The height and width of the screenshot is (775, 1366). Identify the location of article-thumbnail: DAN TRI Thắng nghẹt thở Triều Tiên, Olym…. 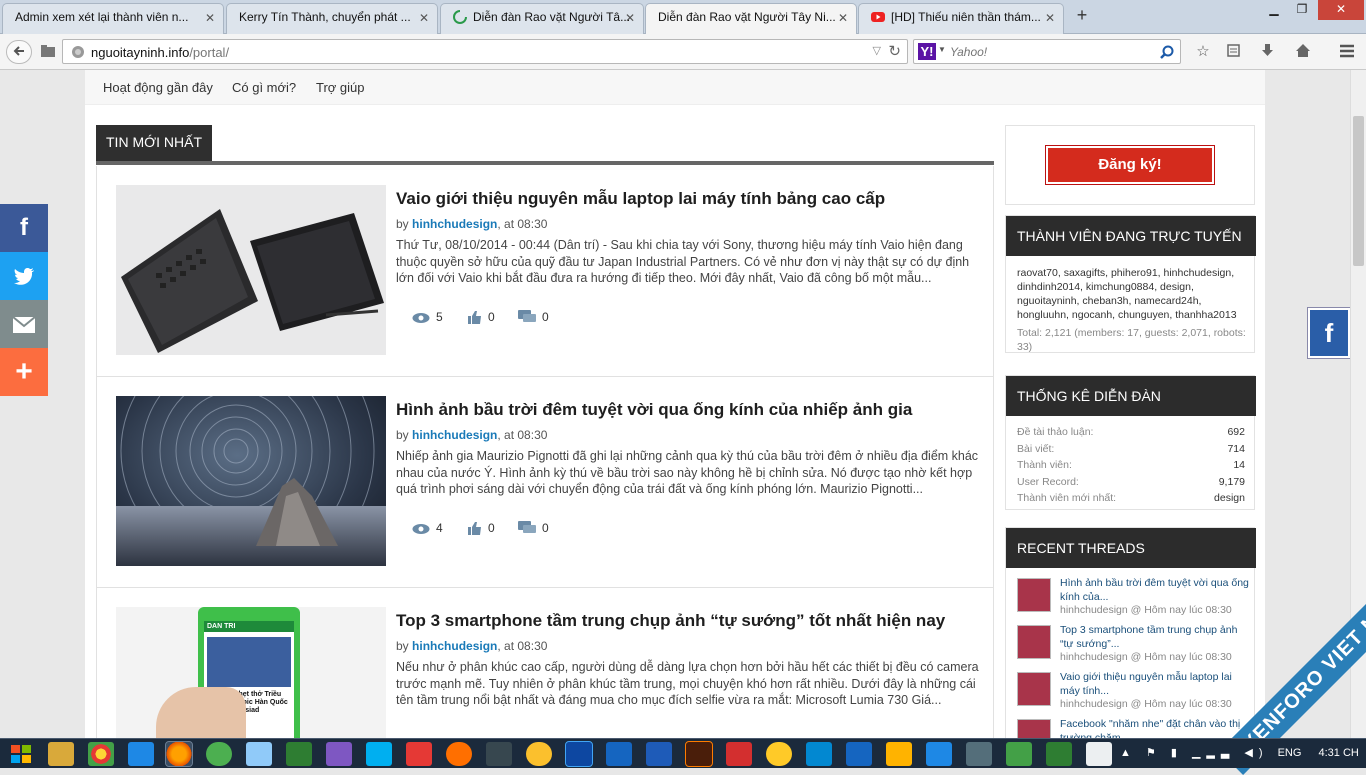
(251, 672).